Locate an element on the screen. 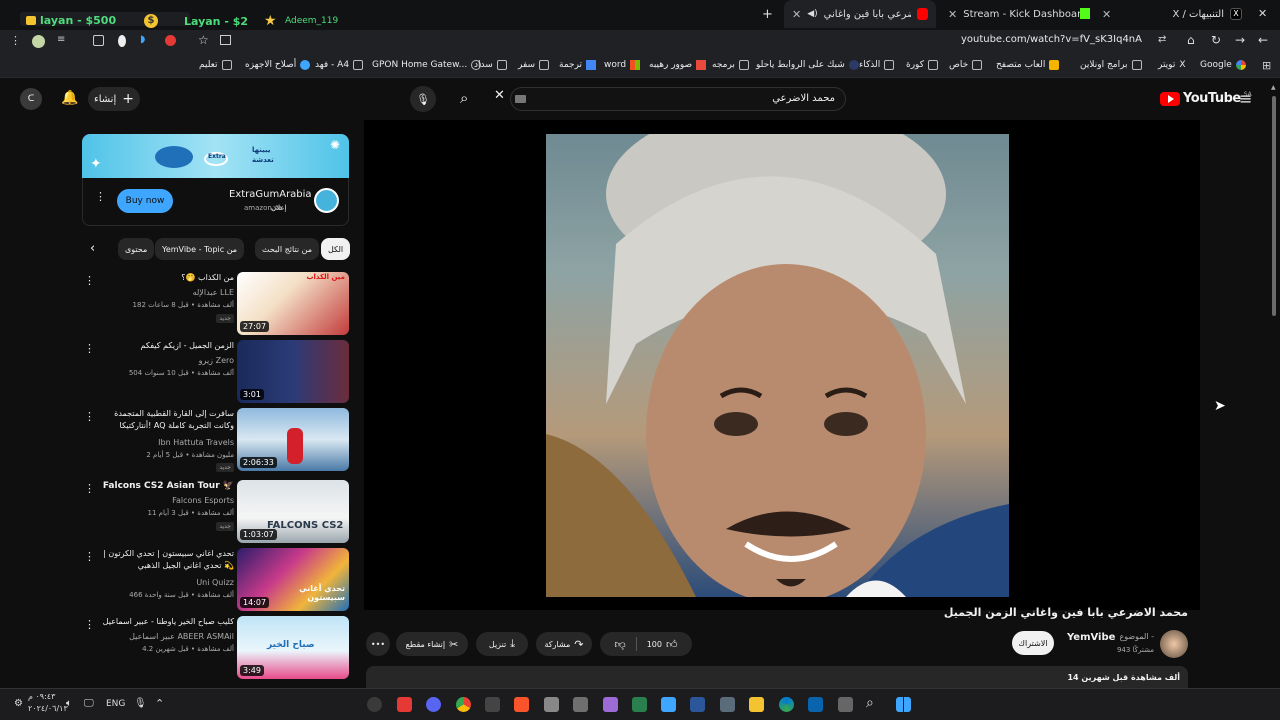  video-thumbnail: تحدي أغاني سبيستون 14:07 is located at coordinates (293, 579).